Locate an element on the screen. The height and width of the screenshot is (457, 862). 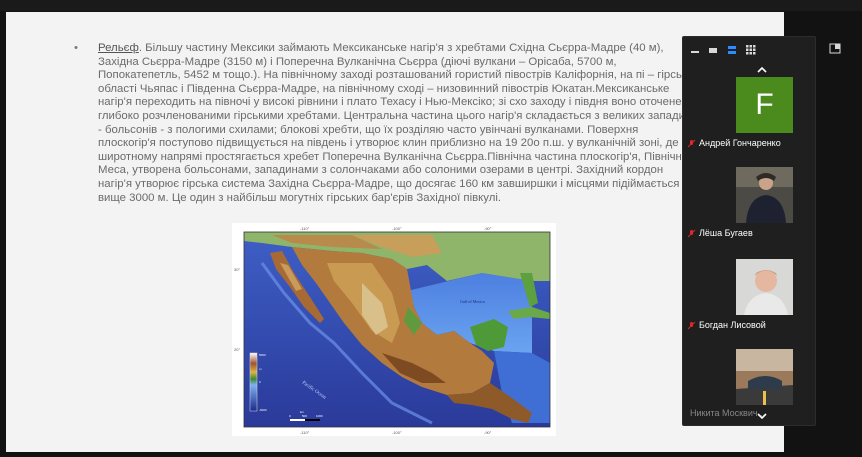
map-top-tick: -100° is located at coordinates (397, 228).